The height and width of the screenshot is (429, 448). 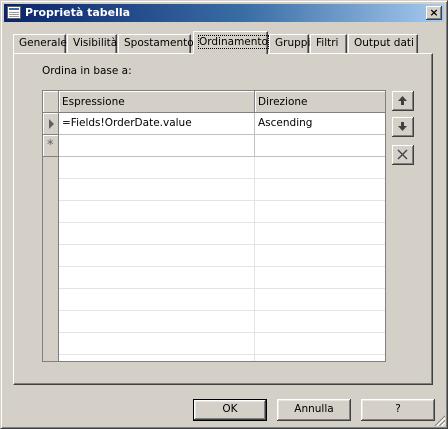 What do you see at coordinates (224, 13) in the screenshot?
I see `title-bar: Proprietà tabella ×` at bounding box center [224, 13].